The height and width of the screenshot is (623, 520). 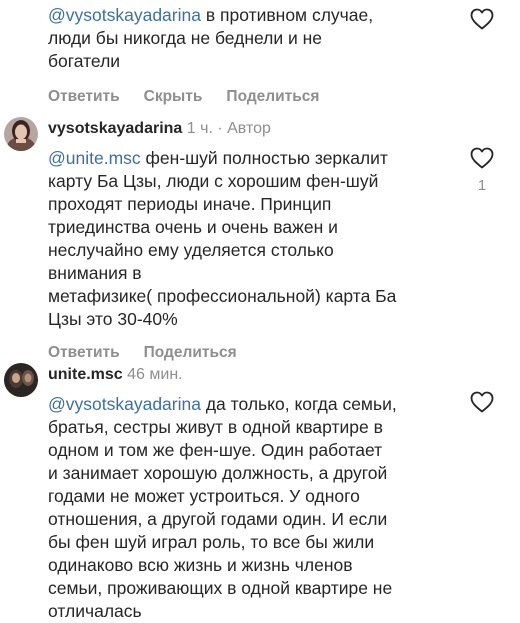 What do you see at coordinates (249, 128) in the screenshot?
I see `author-badge: Автор` at bounding box center [249, 128].